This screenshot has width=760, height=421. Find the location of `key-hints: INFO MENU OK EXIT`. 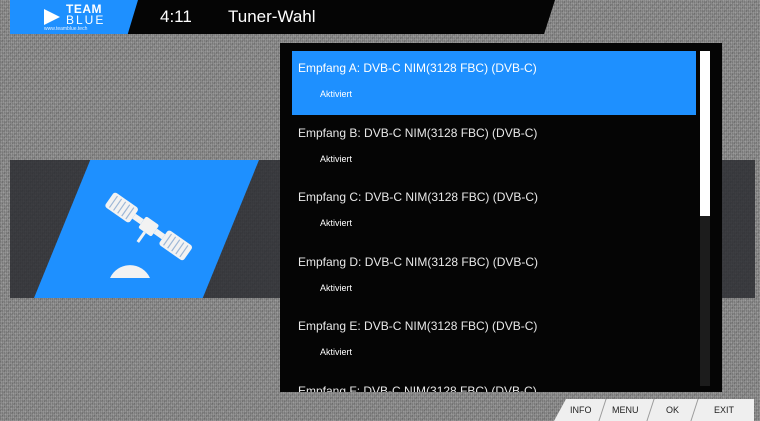

key-hints: INFO MENU OK EXIT is located at coordinates (654, 410).